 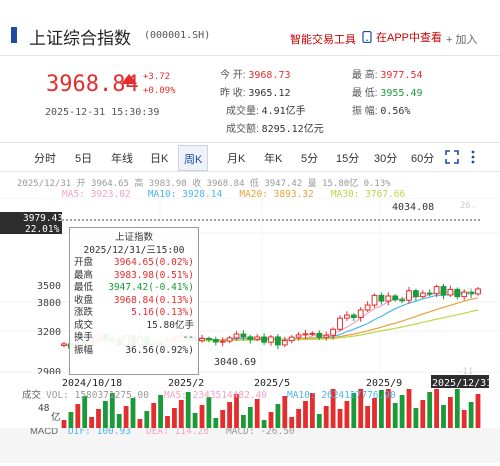 What do you see at coordinates (473, 157) in the screenshot?
I see `more-options-icon` at bounding box center [473, 157].